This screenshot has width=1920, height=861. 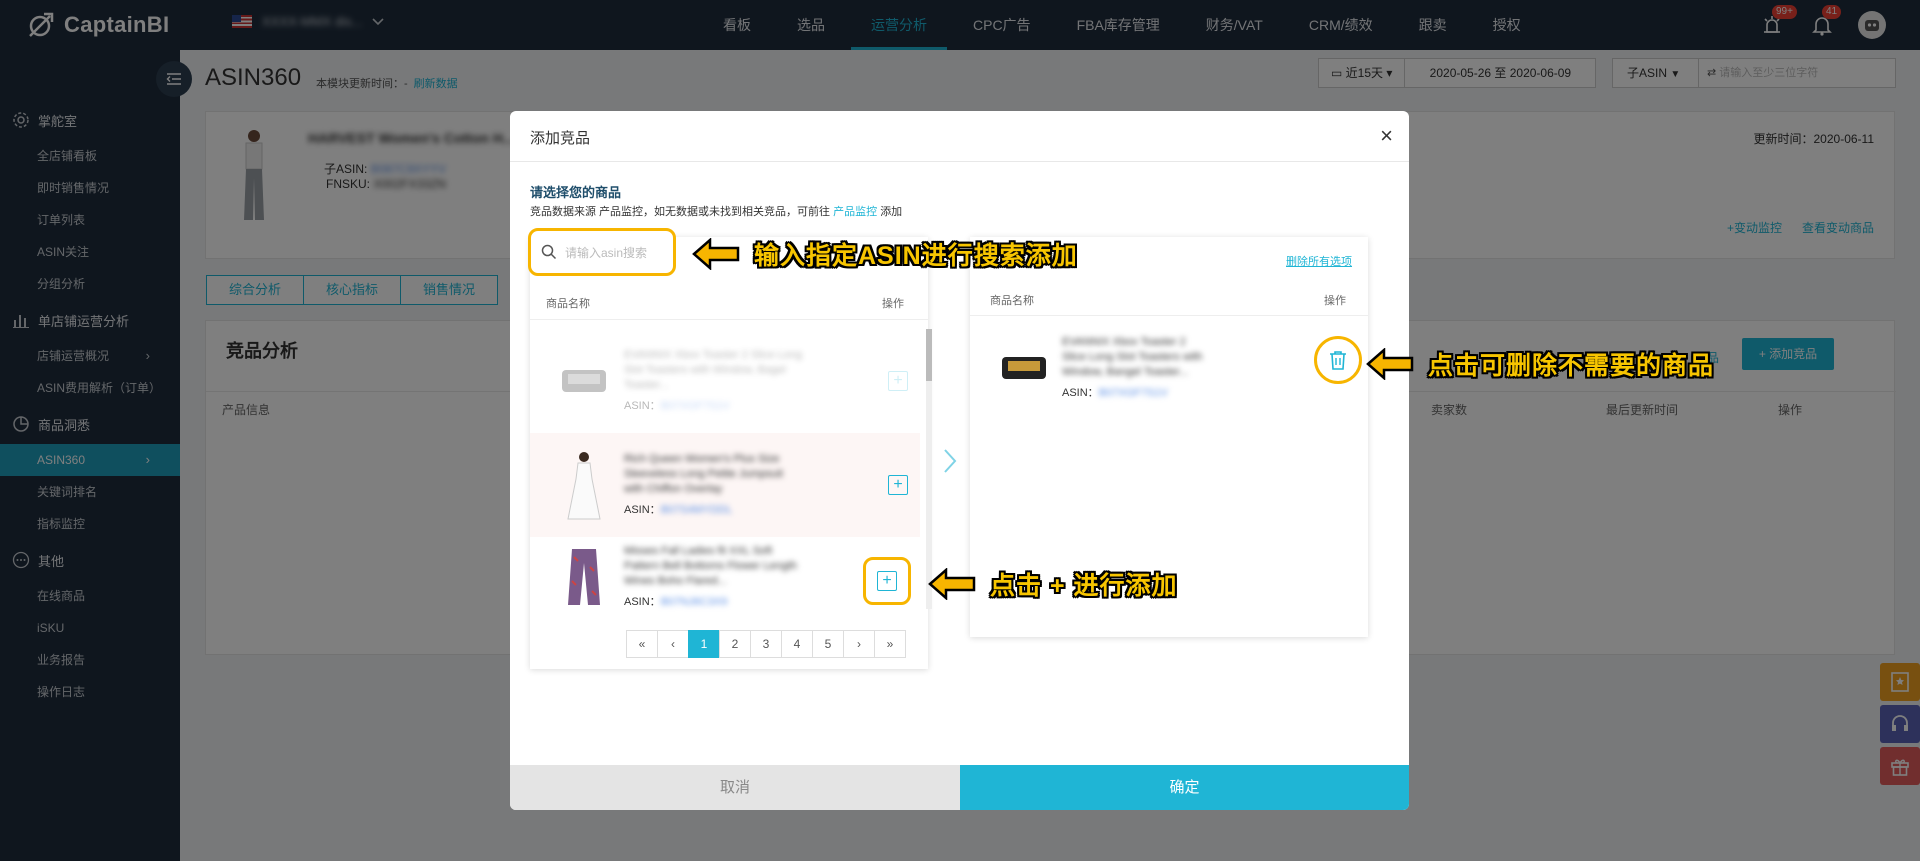 I want to click on callout-search: 输入指定ASIN进行搜索添加, so click(x=885, y=254).